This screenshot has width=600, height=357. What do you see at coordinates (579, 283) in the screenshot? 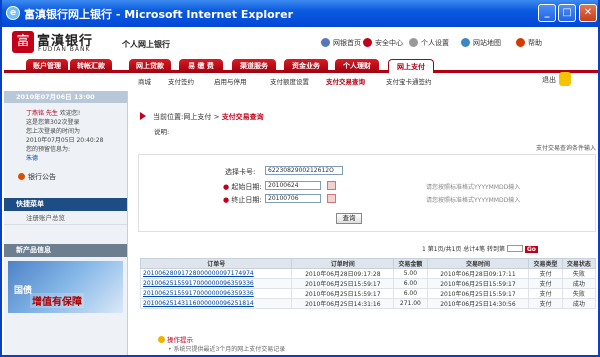
I see `cell: 成功` at bounding box center [579, 283].